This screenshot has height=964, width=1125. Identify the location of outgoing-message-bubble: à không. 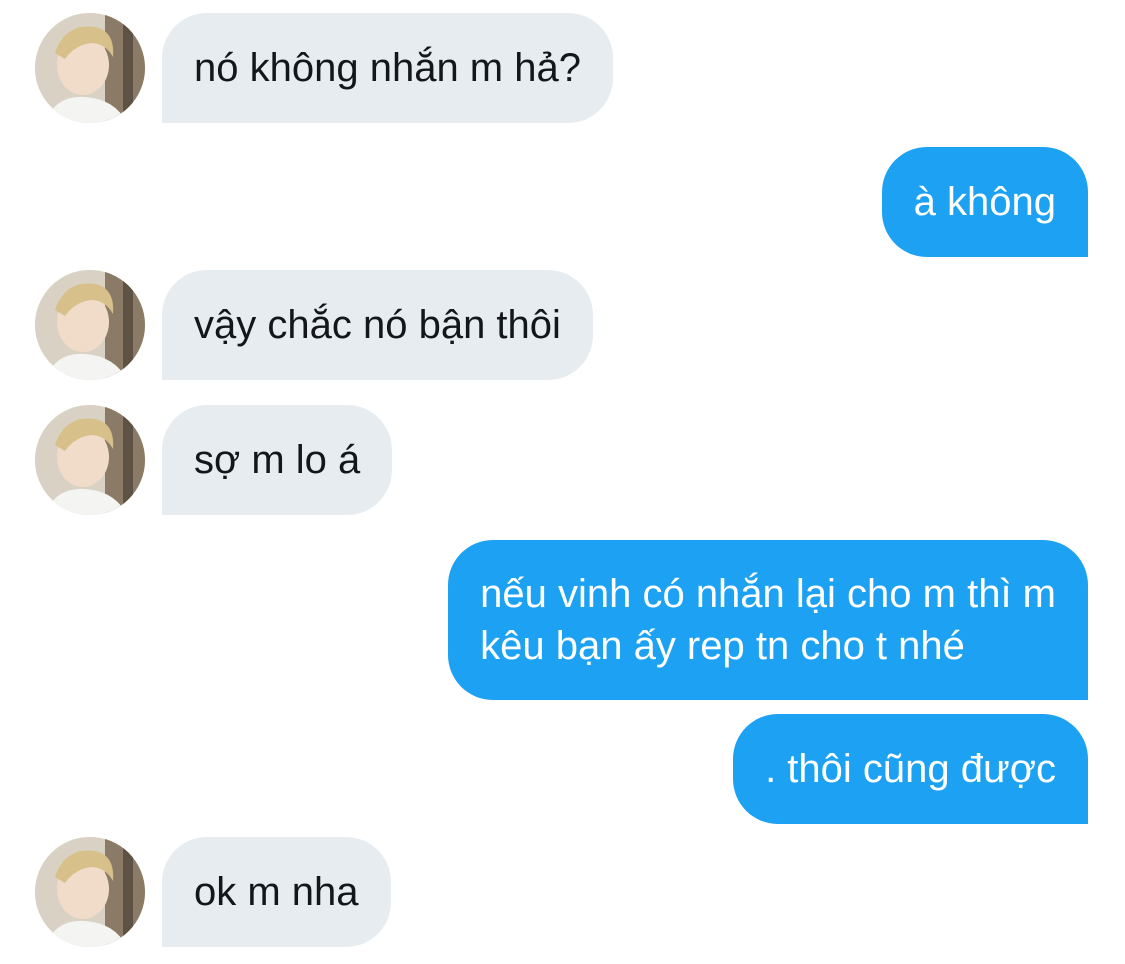
(984, 202).